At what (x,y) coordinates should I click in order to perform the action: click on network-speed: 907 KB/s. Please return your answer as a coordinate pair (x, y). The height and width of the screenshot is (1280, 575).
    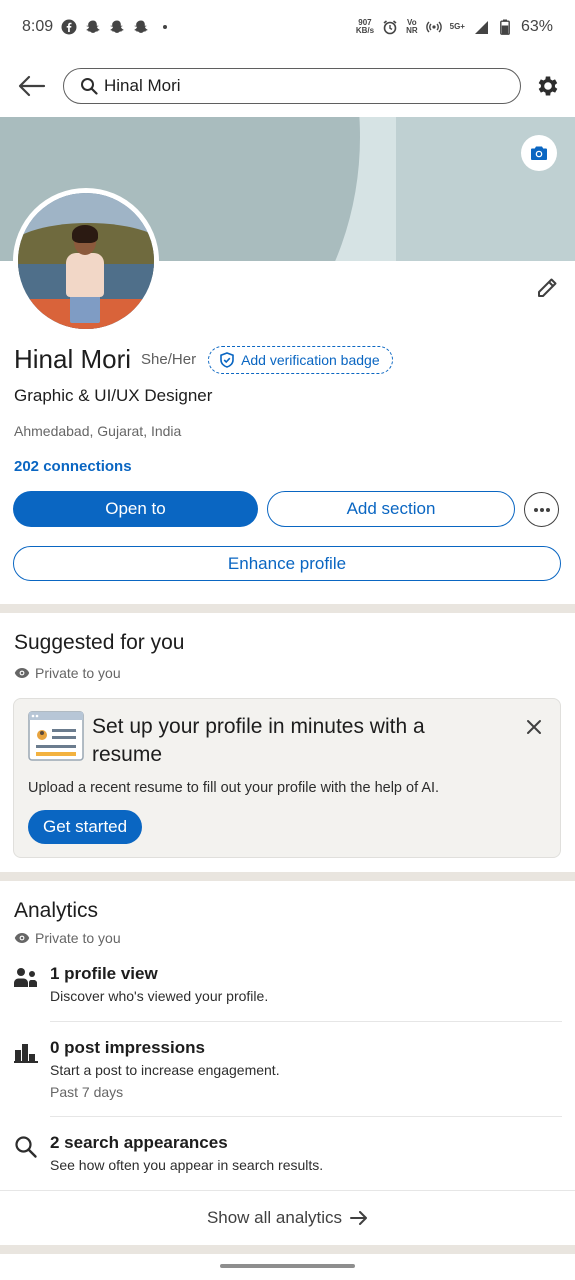
    Looking at the image, I should click on (365, 27).